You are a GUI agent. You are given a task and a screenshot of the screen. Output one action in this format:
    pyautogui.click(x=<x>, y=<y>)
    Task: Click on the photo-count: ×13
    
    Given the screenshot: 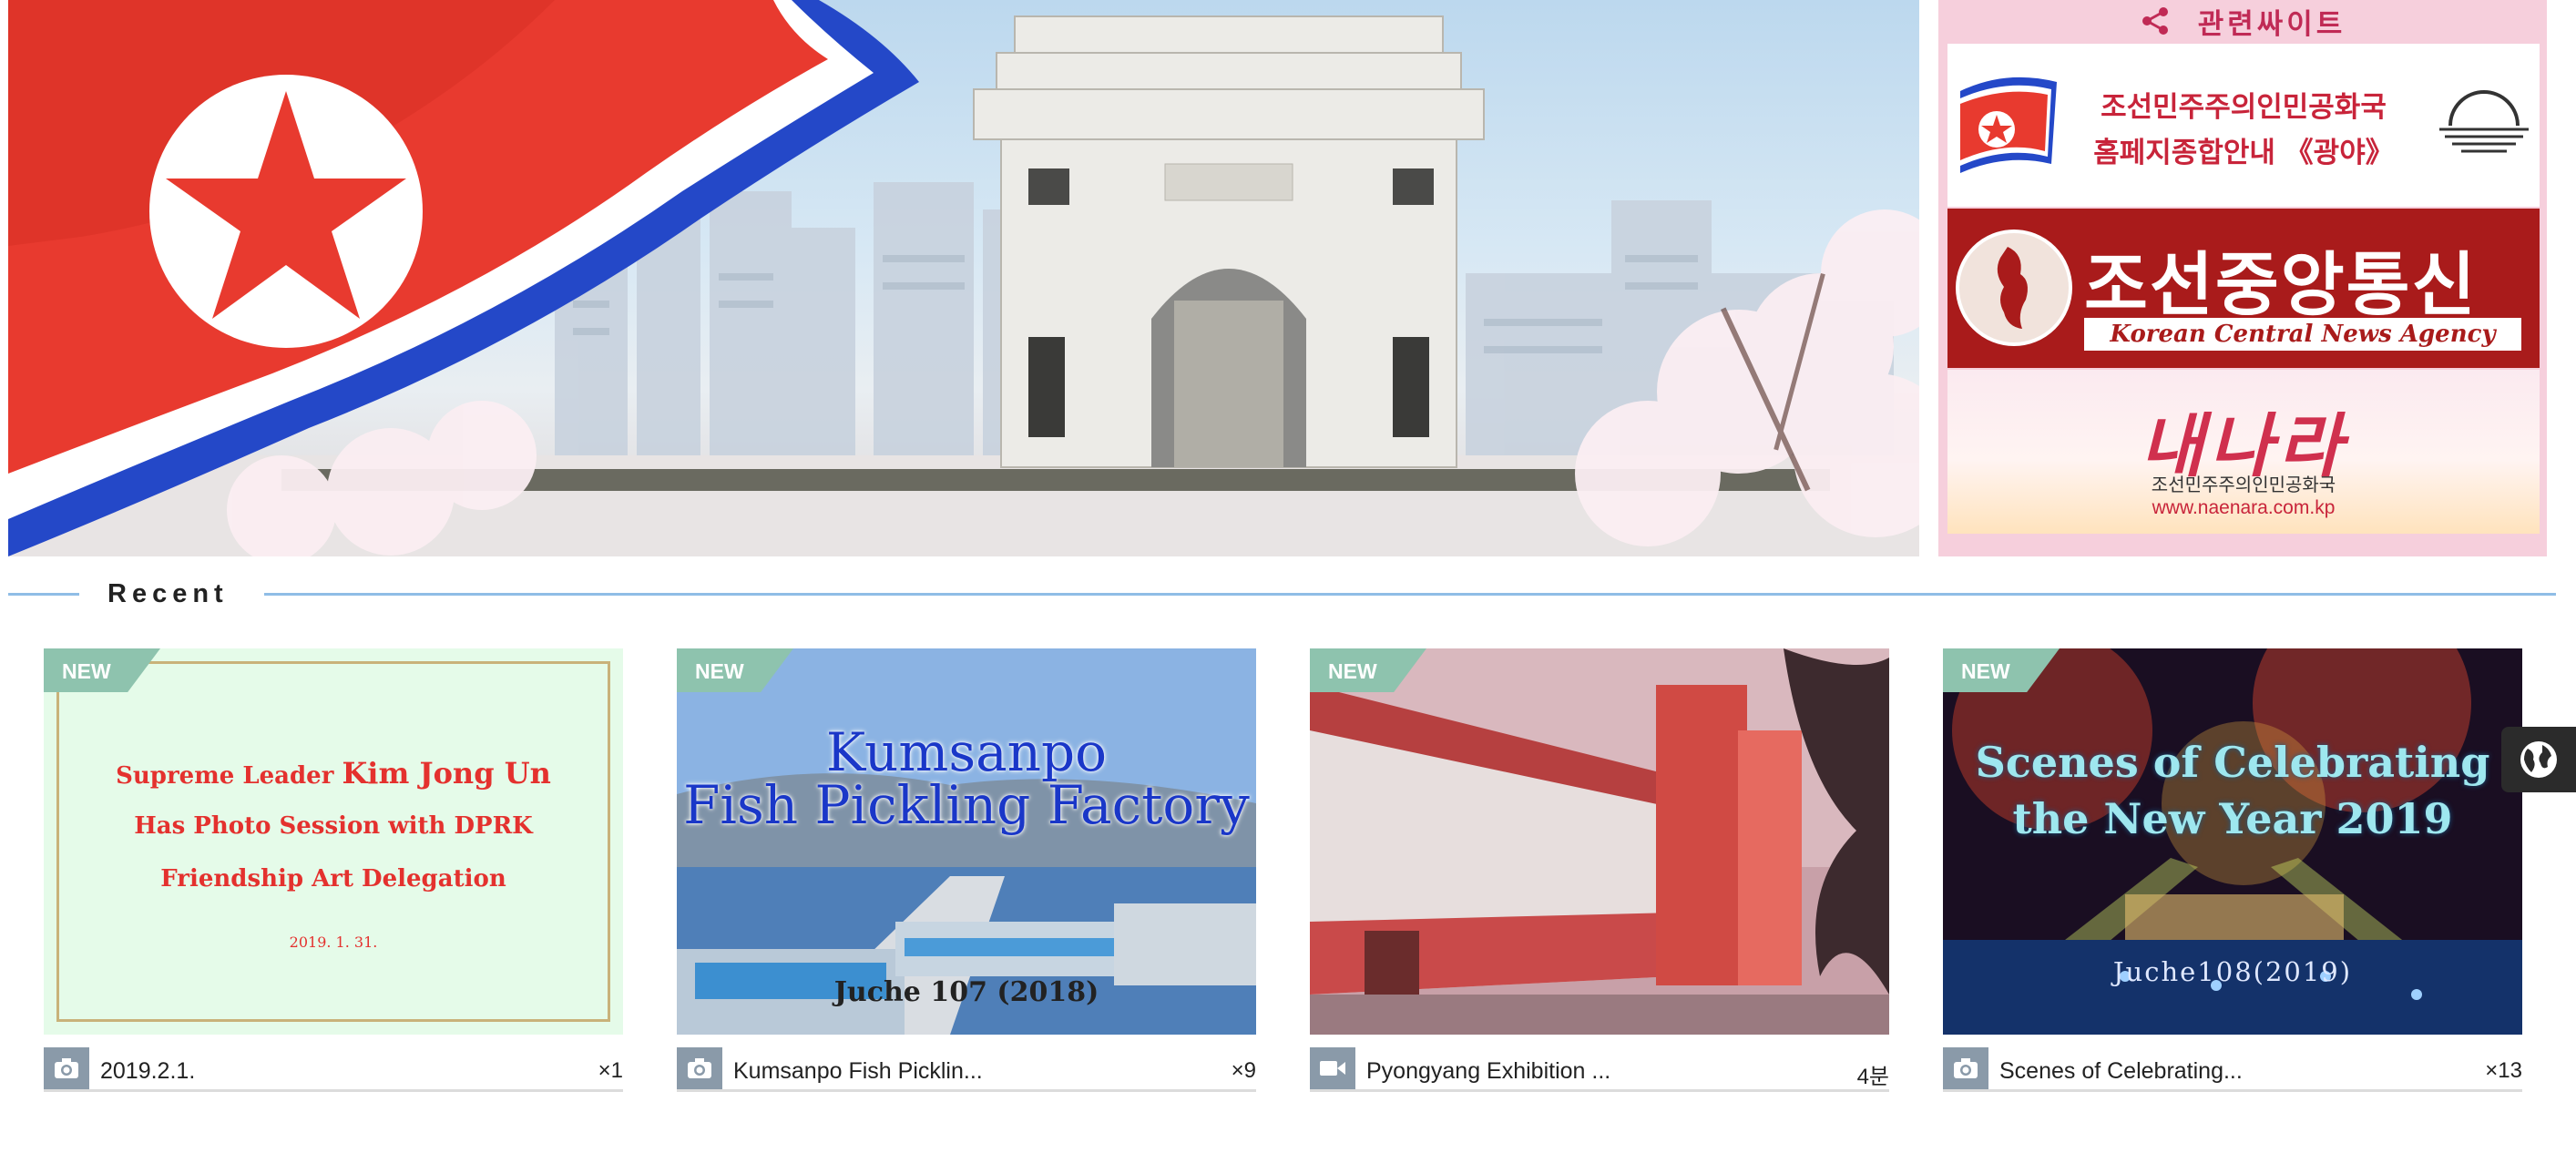 What is the action you would take?
    pyautogui.click(x=2503, y=1070)
    